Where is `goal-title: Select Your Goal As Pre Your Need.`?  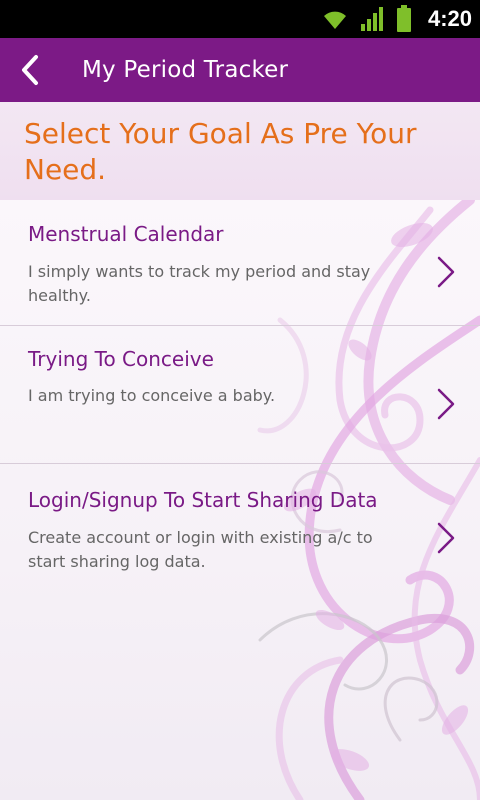 goal-title: Select Your Goal As Pre Your Need. is located at coordinates (220, 151).